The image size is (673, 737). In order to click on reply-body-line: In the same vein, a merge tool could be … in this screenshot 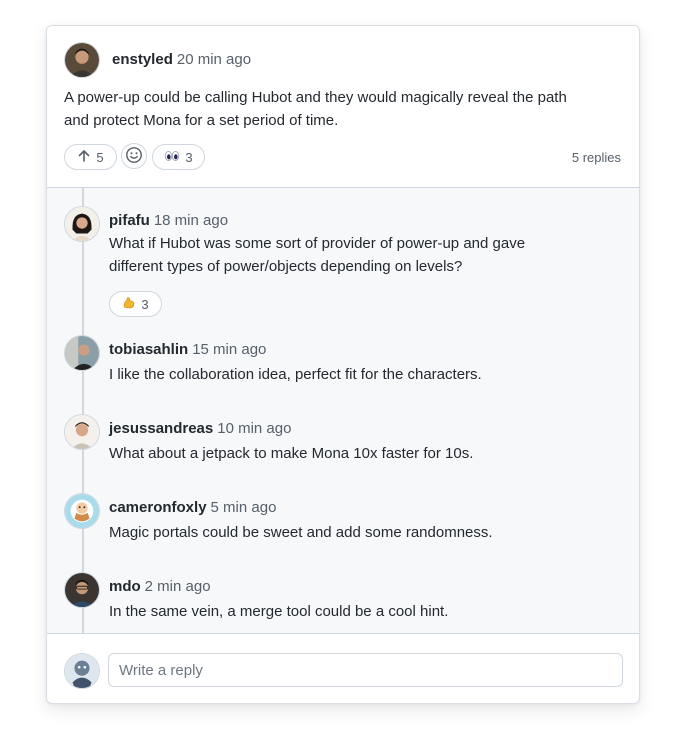, I will do `click(279, 611)`.